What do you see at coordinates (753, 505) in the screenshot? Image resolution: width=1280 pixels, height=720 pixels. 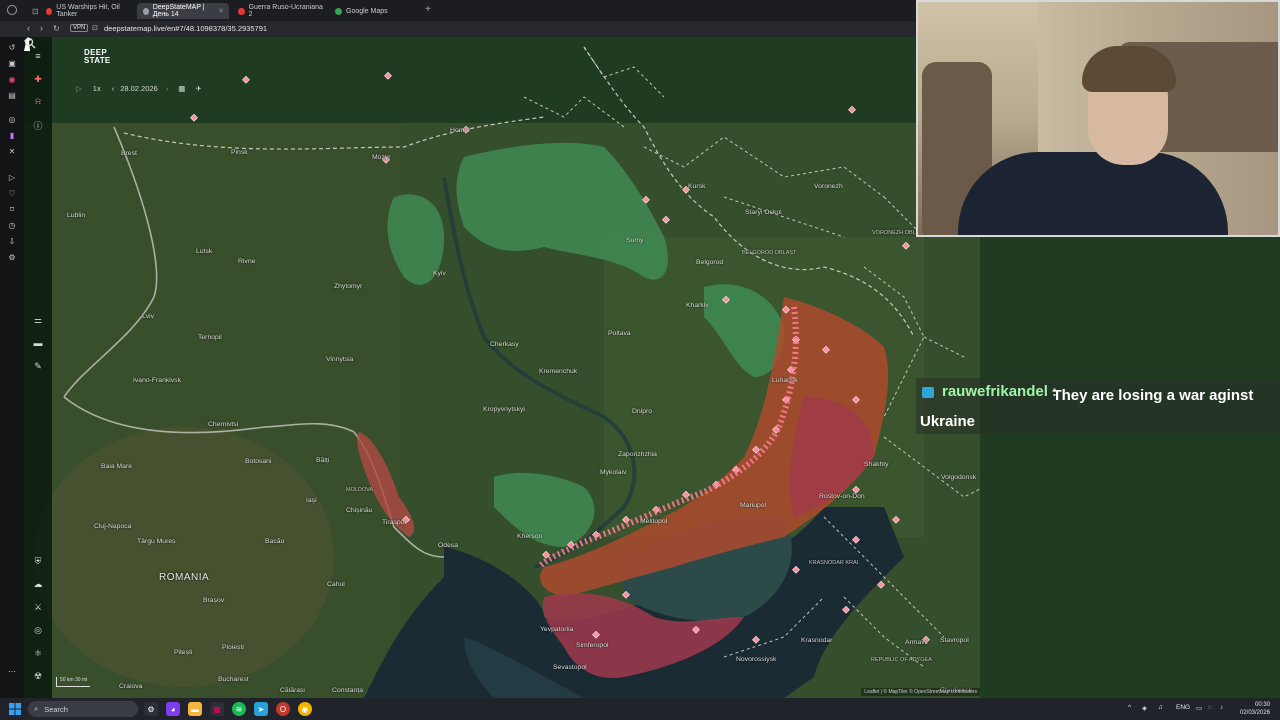 I see `city-label: Mariupol` at bounding box center [753, 505].